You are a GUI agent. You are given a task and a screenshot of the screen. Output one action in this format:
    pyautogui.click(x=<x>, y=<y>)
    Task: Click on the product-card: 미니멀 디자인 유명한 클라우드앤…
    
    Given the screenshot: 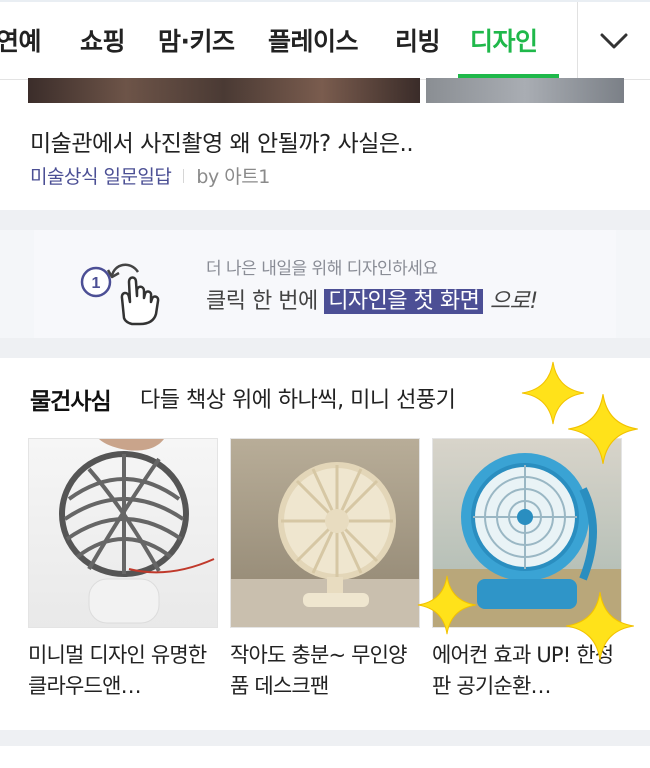 What is the action you would take?
    pyautogui.click(x=123, y=570)
    